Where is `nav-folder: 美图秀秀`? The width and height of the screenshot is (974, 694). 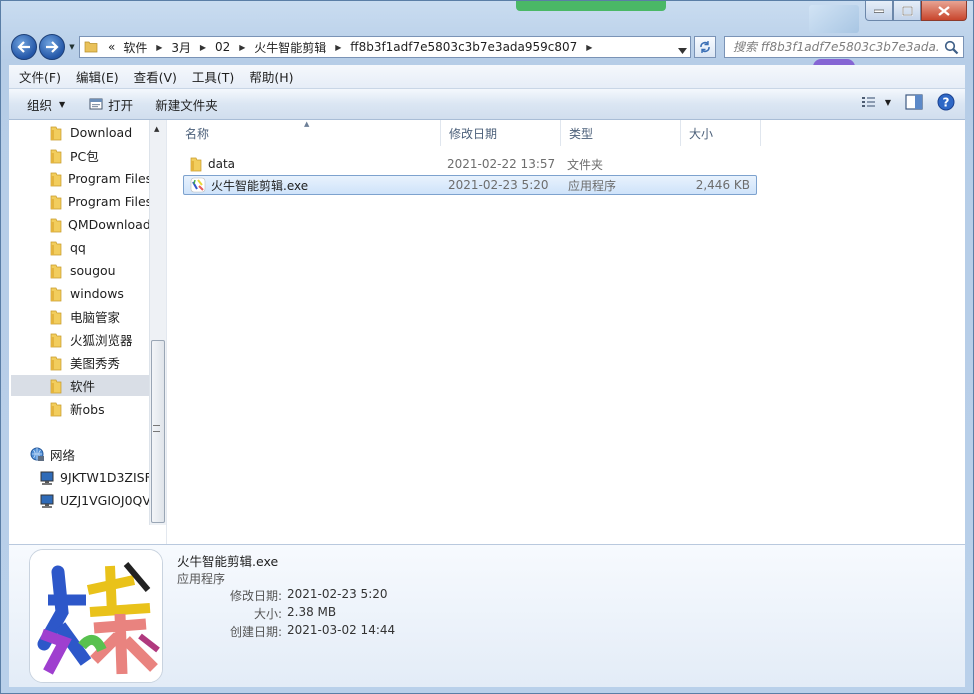
nav-folder: 美图秀秀 is located at coordinates (80, 362).